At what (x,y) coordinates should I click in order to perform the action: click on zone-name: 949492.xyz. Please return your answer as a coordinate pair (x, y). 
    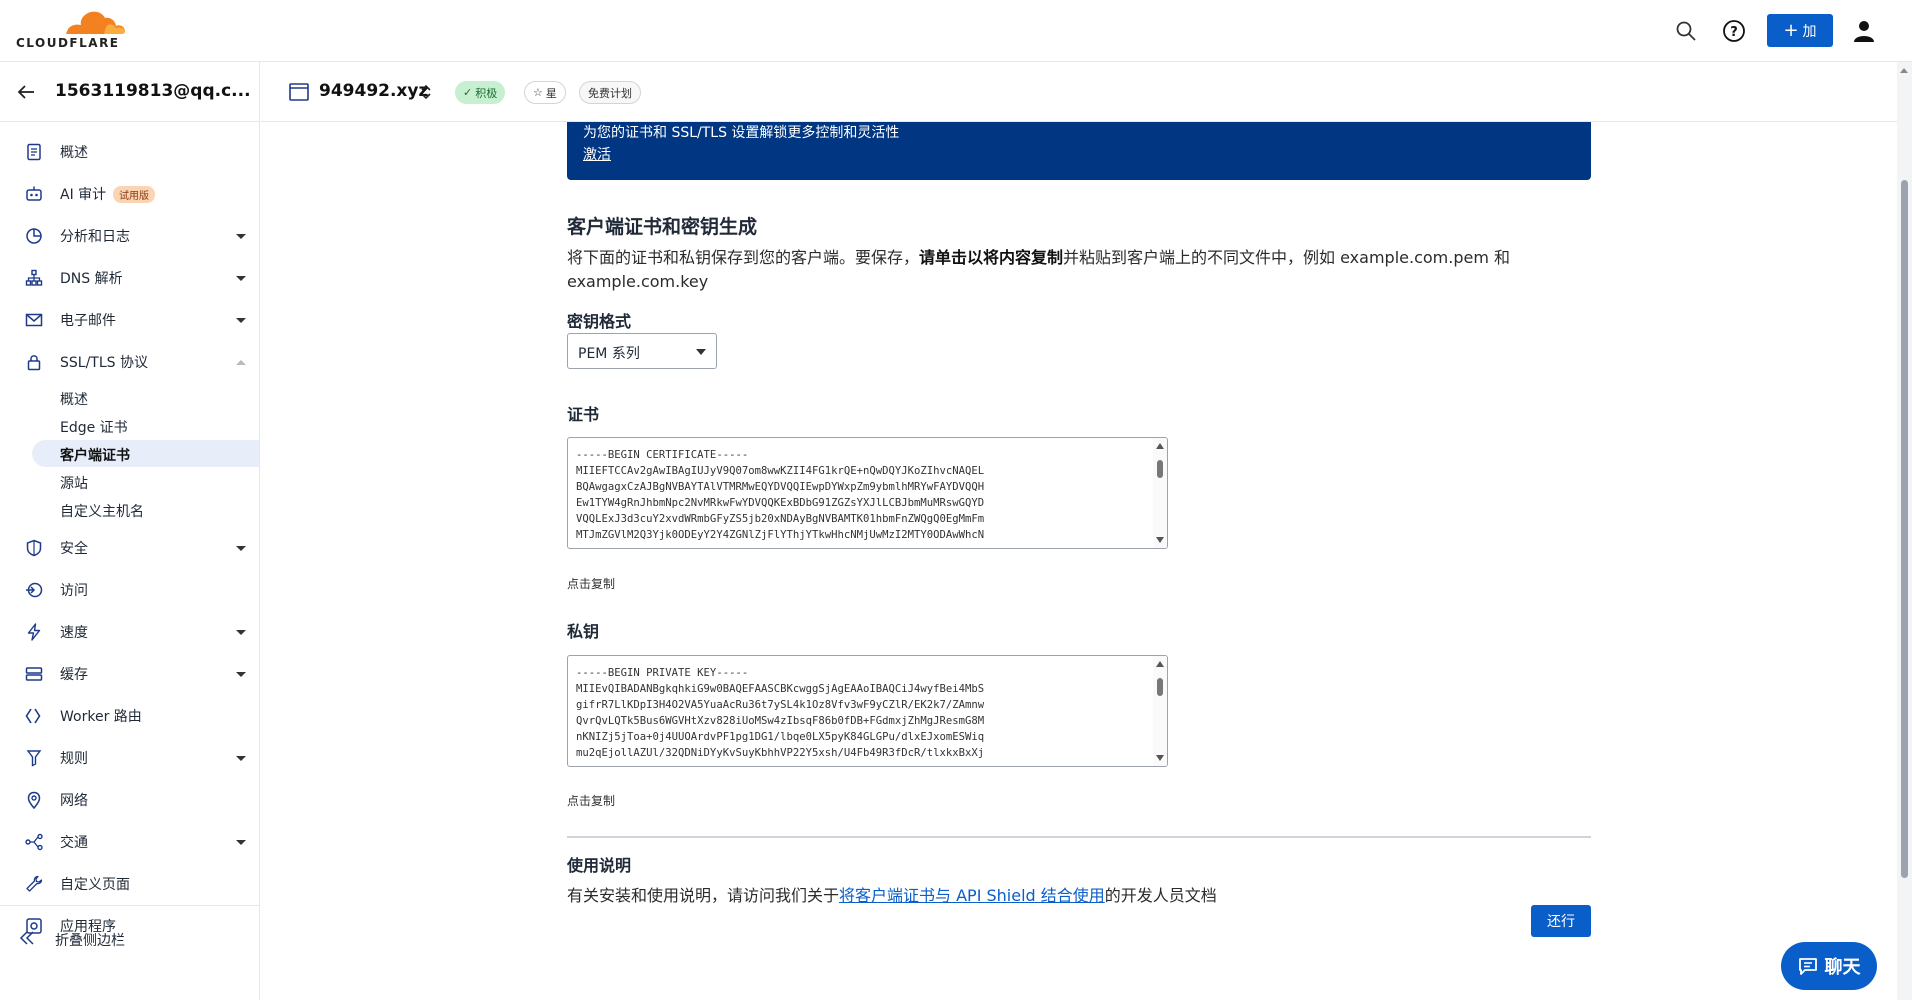
    Looking at the image, I should click on (373, 91).